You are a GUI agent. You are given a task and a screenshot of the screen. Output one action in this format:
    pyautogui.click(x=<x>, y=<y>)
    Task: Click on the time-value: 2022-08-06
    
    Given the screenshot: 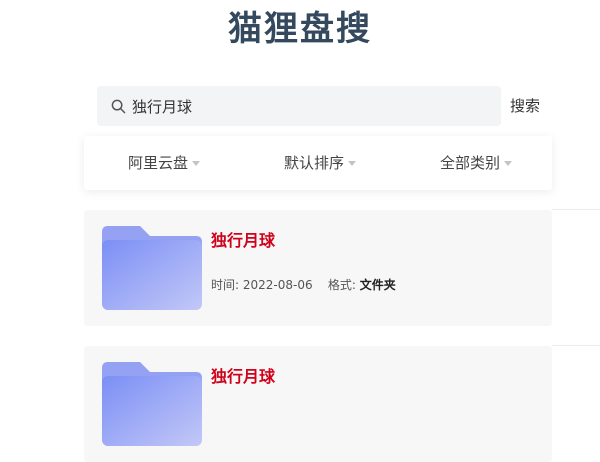 What is the action you would take?
    pyautogui.click(x=277, y=285)
    